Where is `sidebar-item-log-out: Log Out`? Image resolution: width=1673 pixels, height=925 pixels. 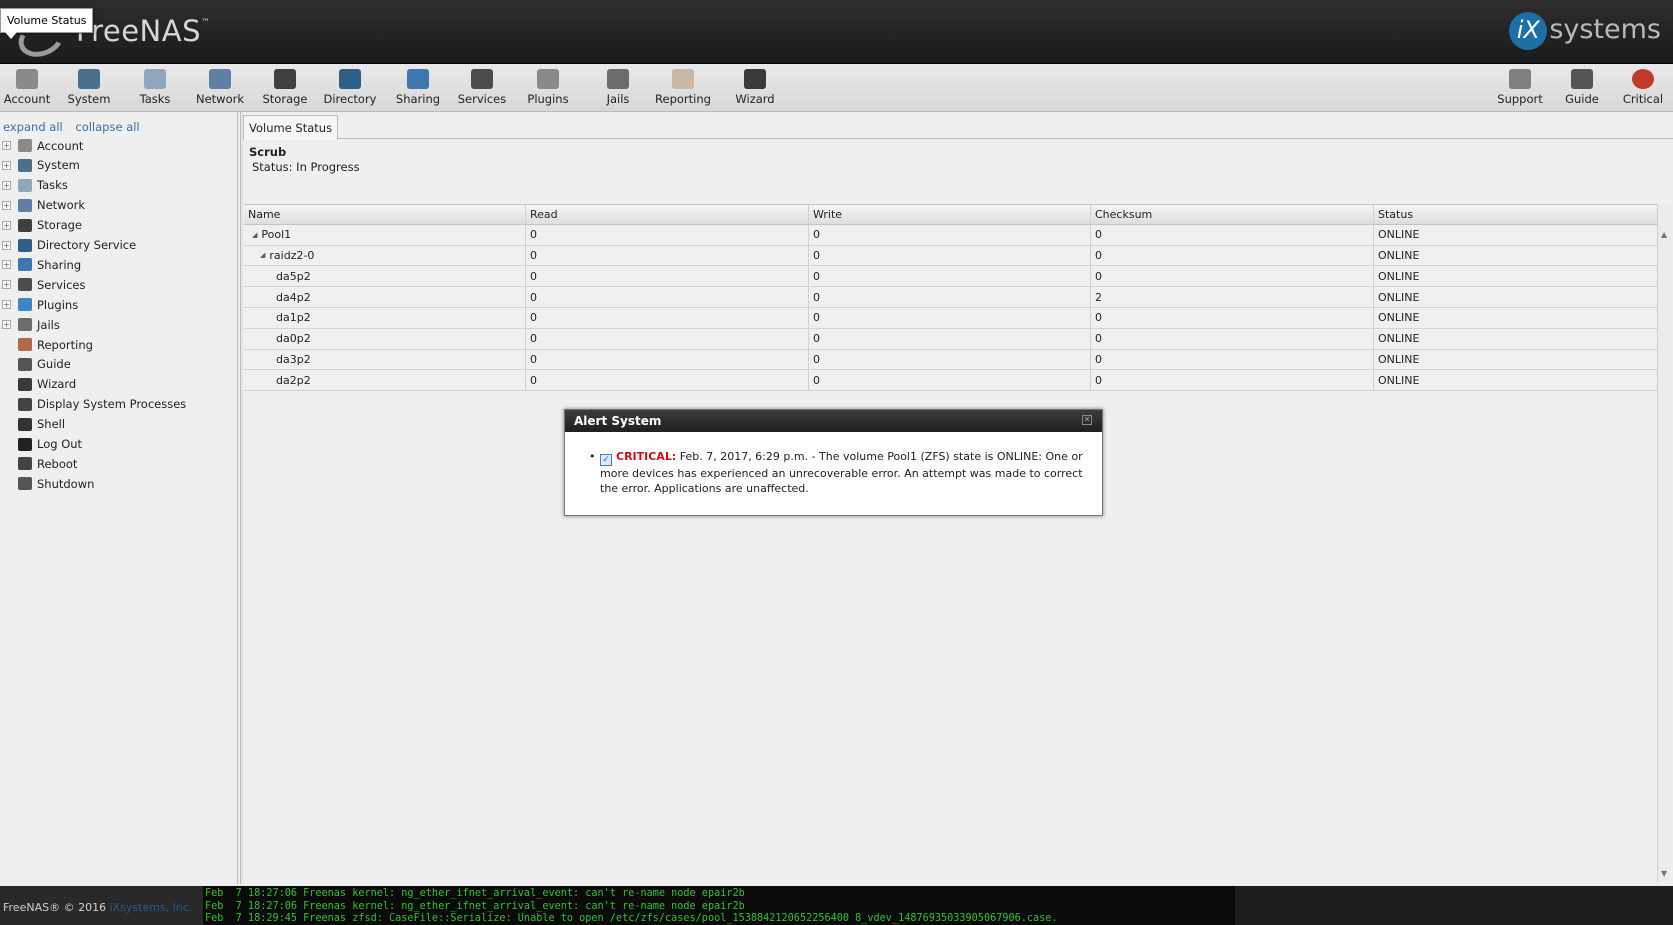
sidebar-item-log-out: Log Out is located at coordinates (41, 444).